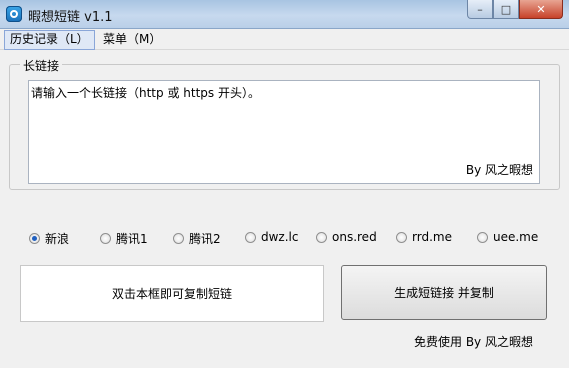 The width and height of the screenshot is (569, 368). Describe the element at coordinates (57, 239) in the screenshot. I see `service-label: 新浪` at that location.